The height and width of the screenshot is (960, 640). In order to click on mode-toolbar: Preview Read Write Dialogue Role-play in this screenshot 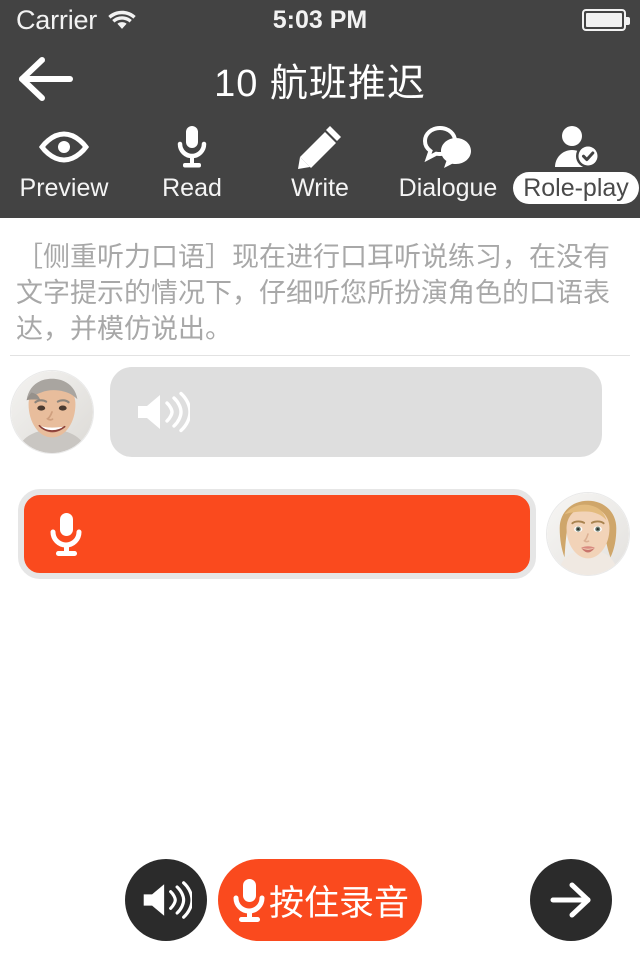, I will do `click(320, 168)`.